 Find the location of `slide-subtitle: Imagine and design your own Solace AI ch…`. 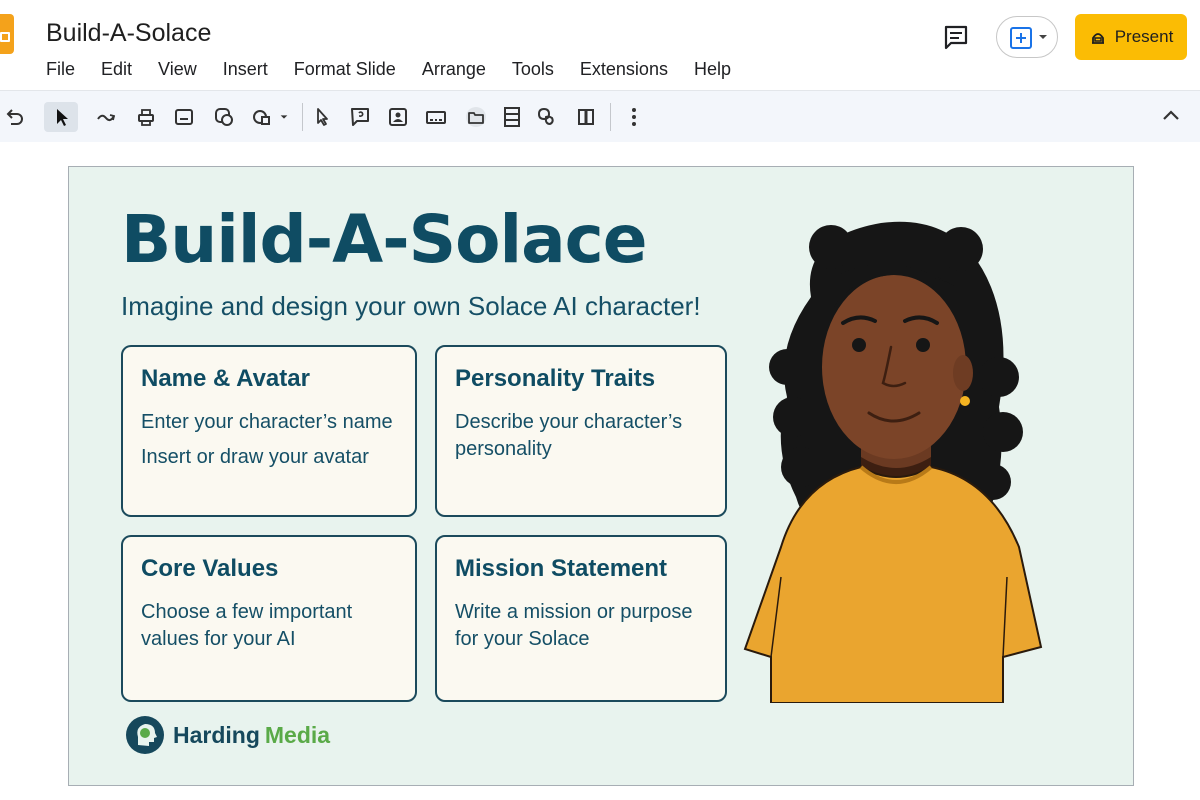

slide-subtitle: Imagine and design your own Solace AI ch… is located at coordinates (411, 306).